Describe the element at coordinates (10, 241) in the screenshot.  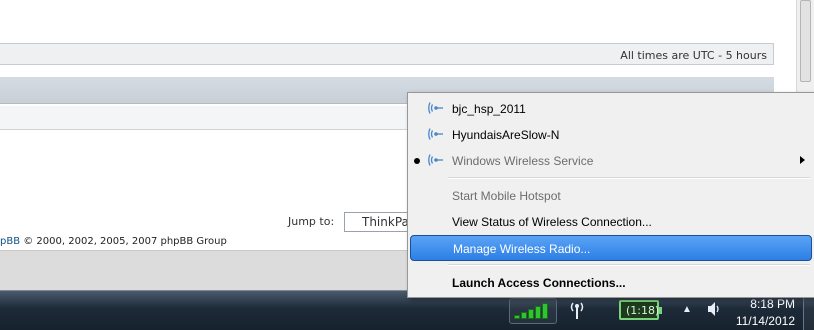
I see `phpbb-link: pBB` at that location.